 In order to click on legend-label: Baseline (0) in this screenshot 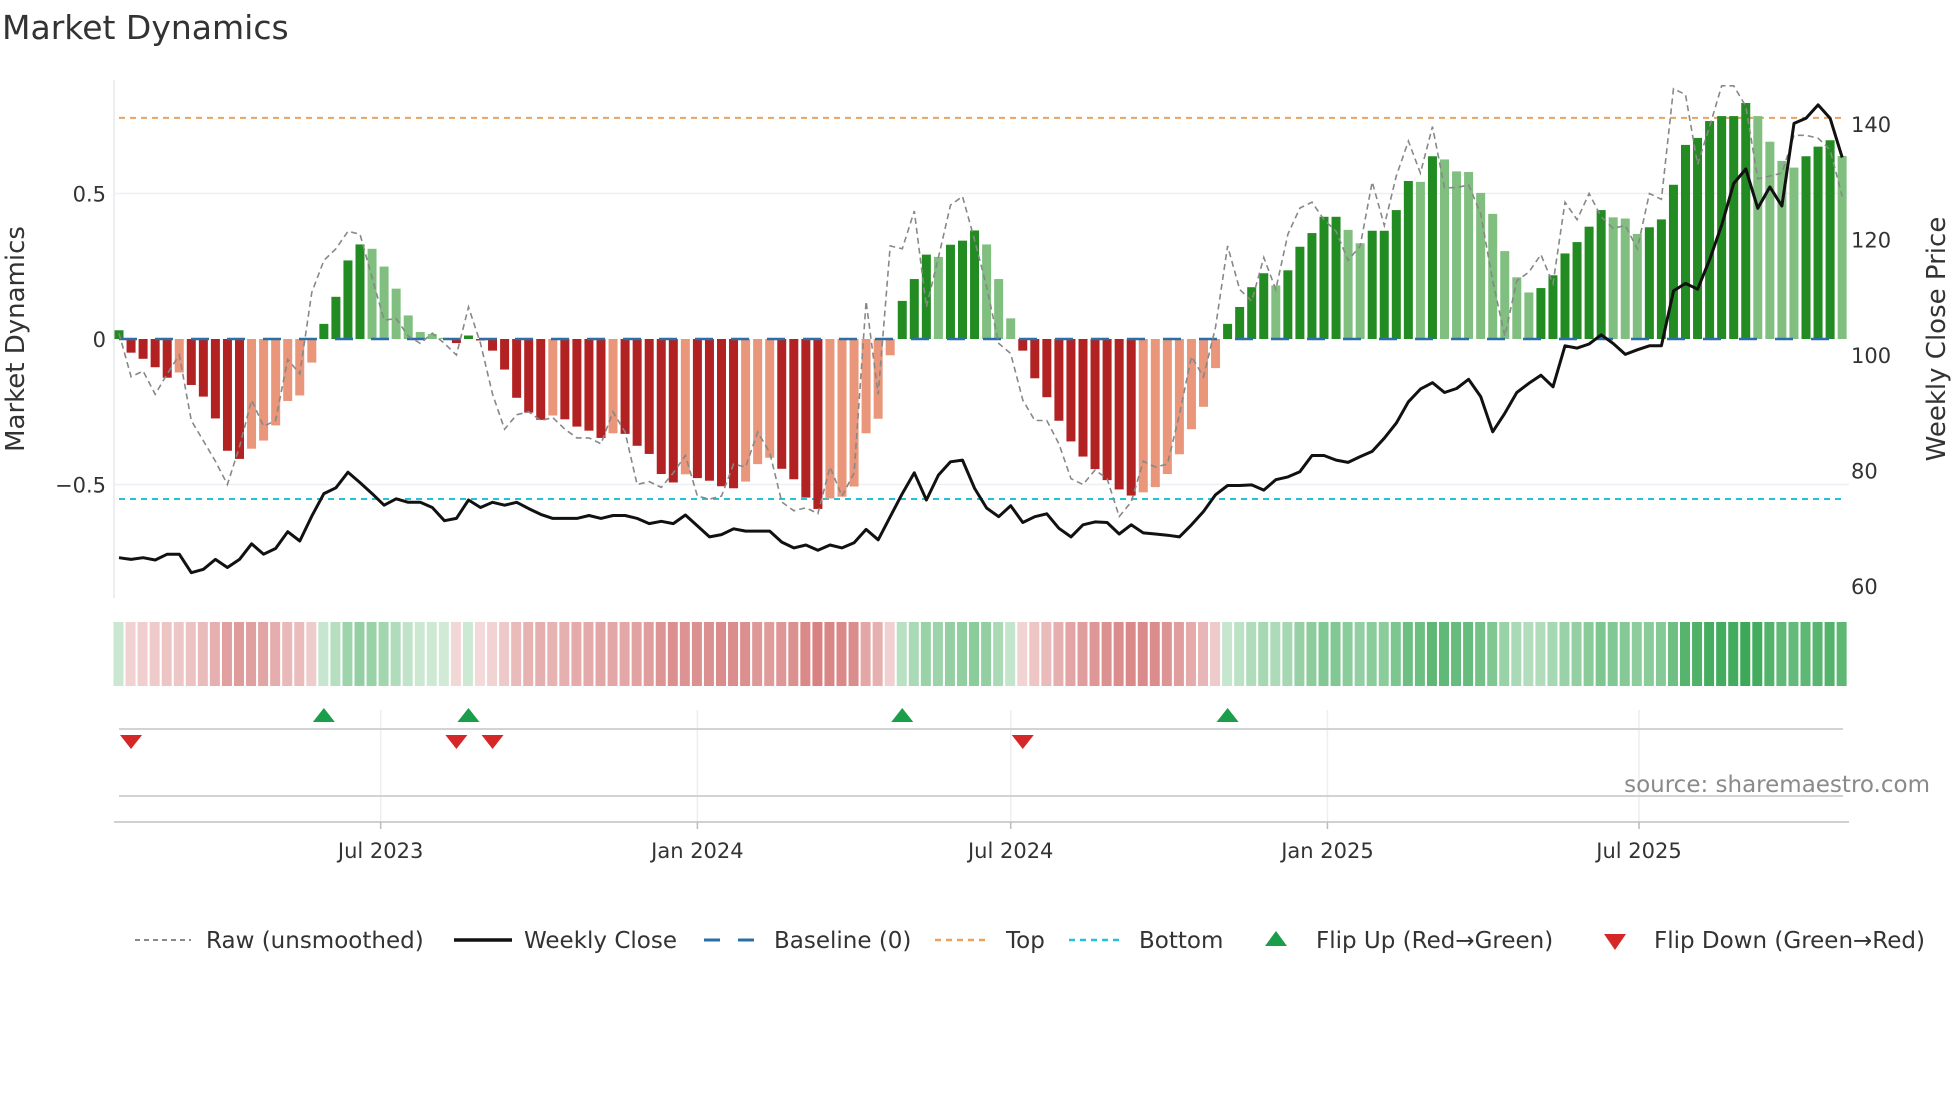, I will do `click(842, 941)`.